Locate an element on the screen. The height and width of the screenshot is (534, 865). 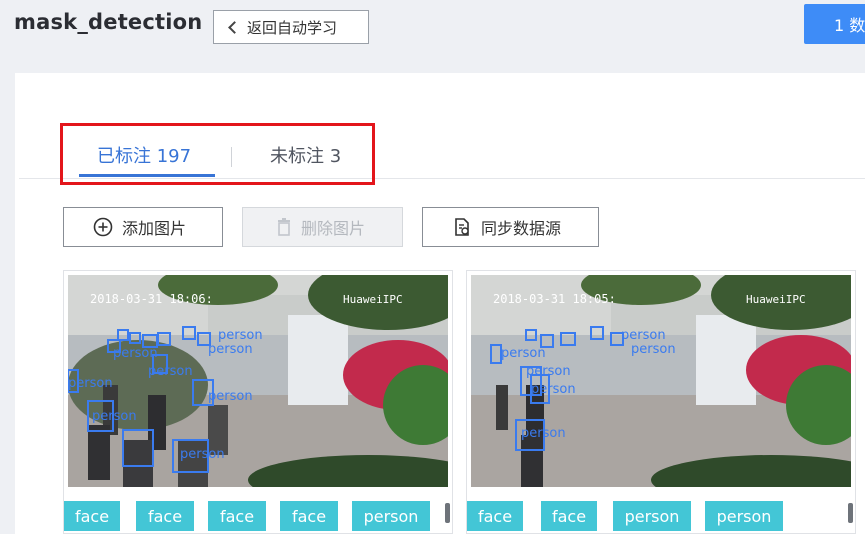
delete-image-button: 删除图片 is located at coordinates (322, 227).